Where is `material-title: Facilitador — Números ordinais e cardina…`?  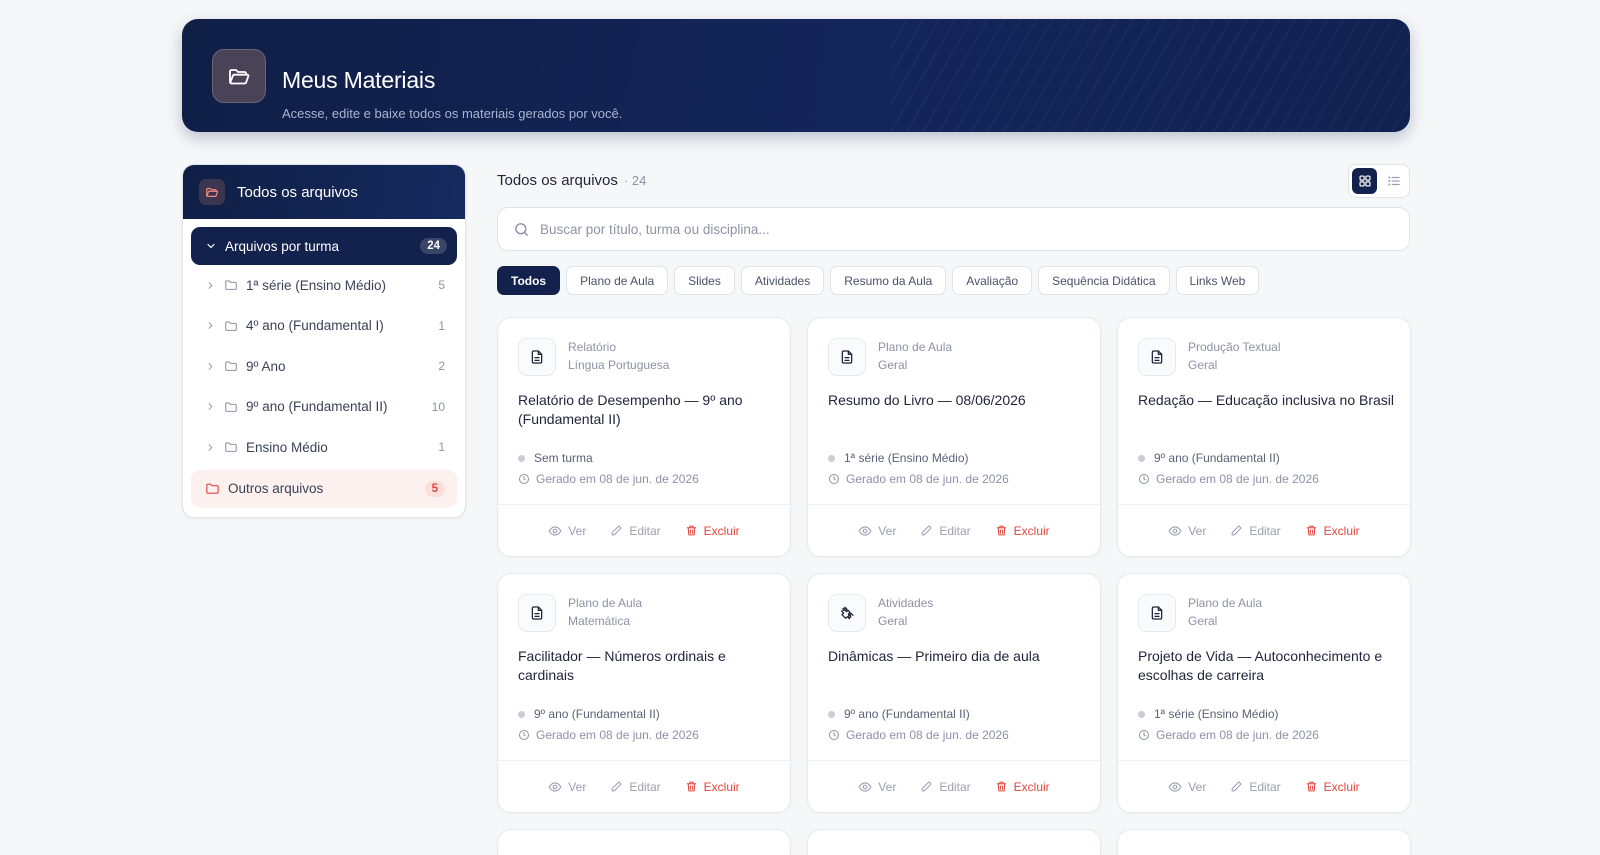
material-title: Facilitador — Números ordinais e cardina… is located at coordinates (622, 665).